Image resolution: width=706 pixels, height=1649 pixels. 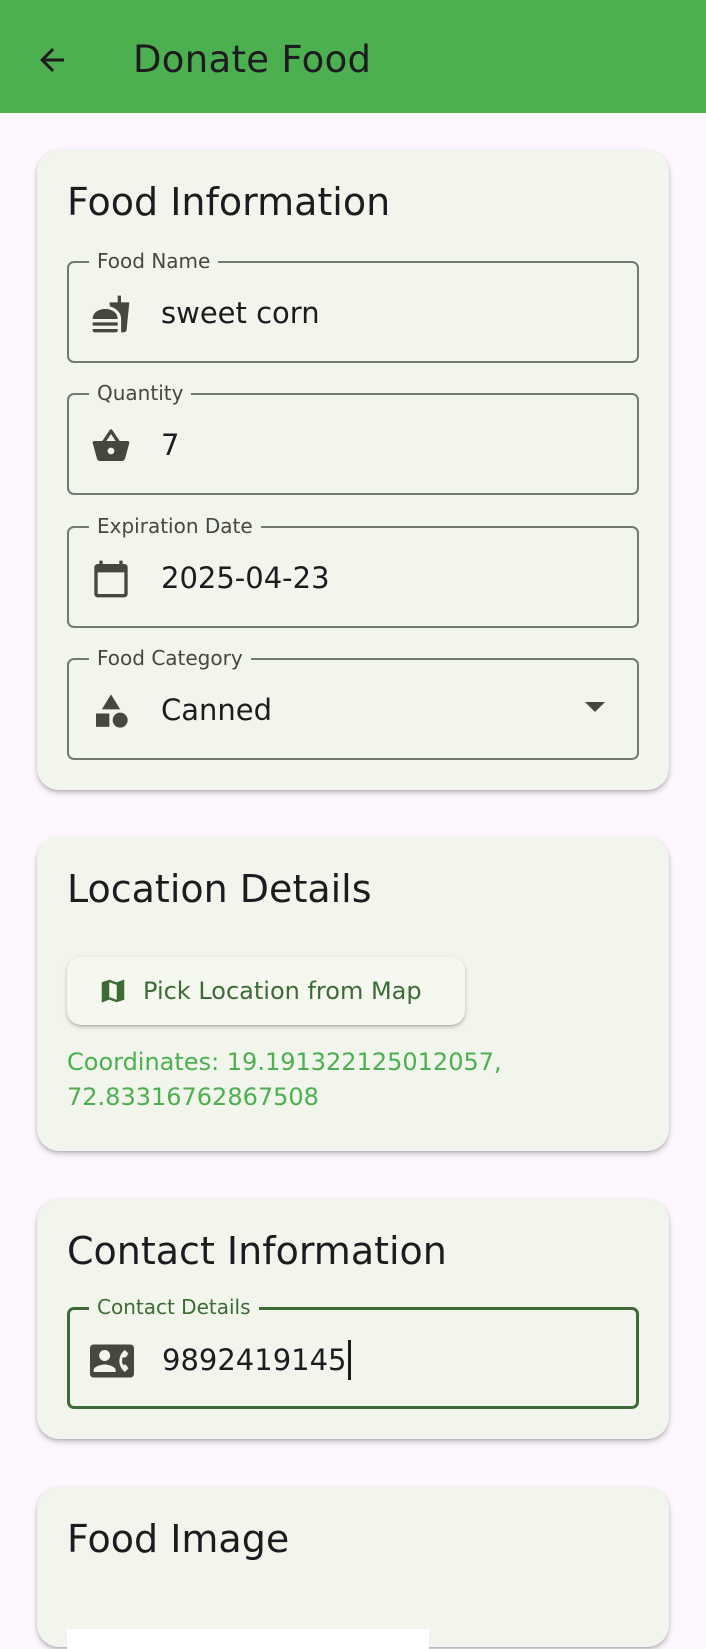 What do you see at coordinates (111, 711) in the screenshot?
I see `category-icon` at bounding box center [111, 711].